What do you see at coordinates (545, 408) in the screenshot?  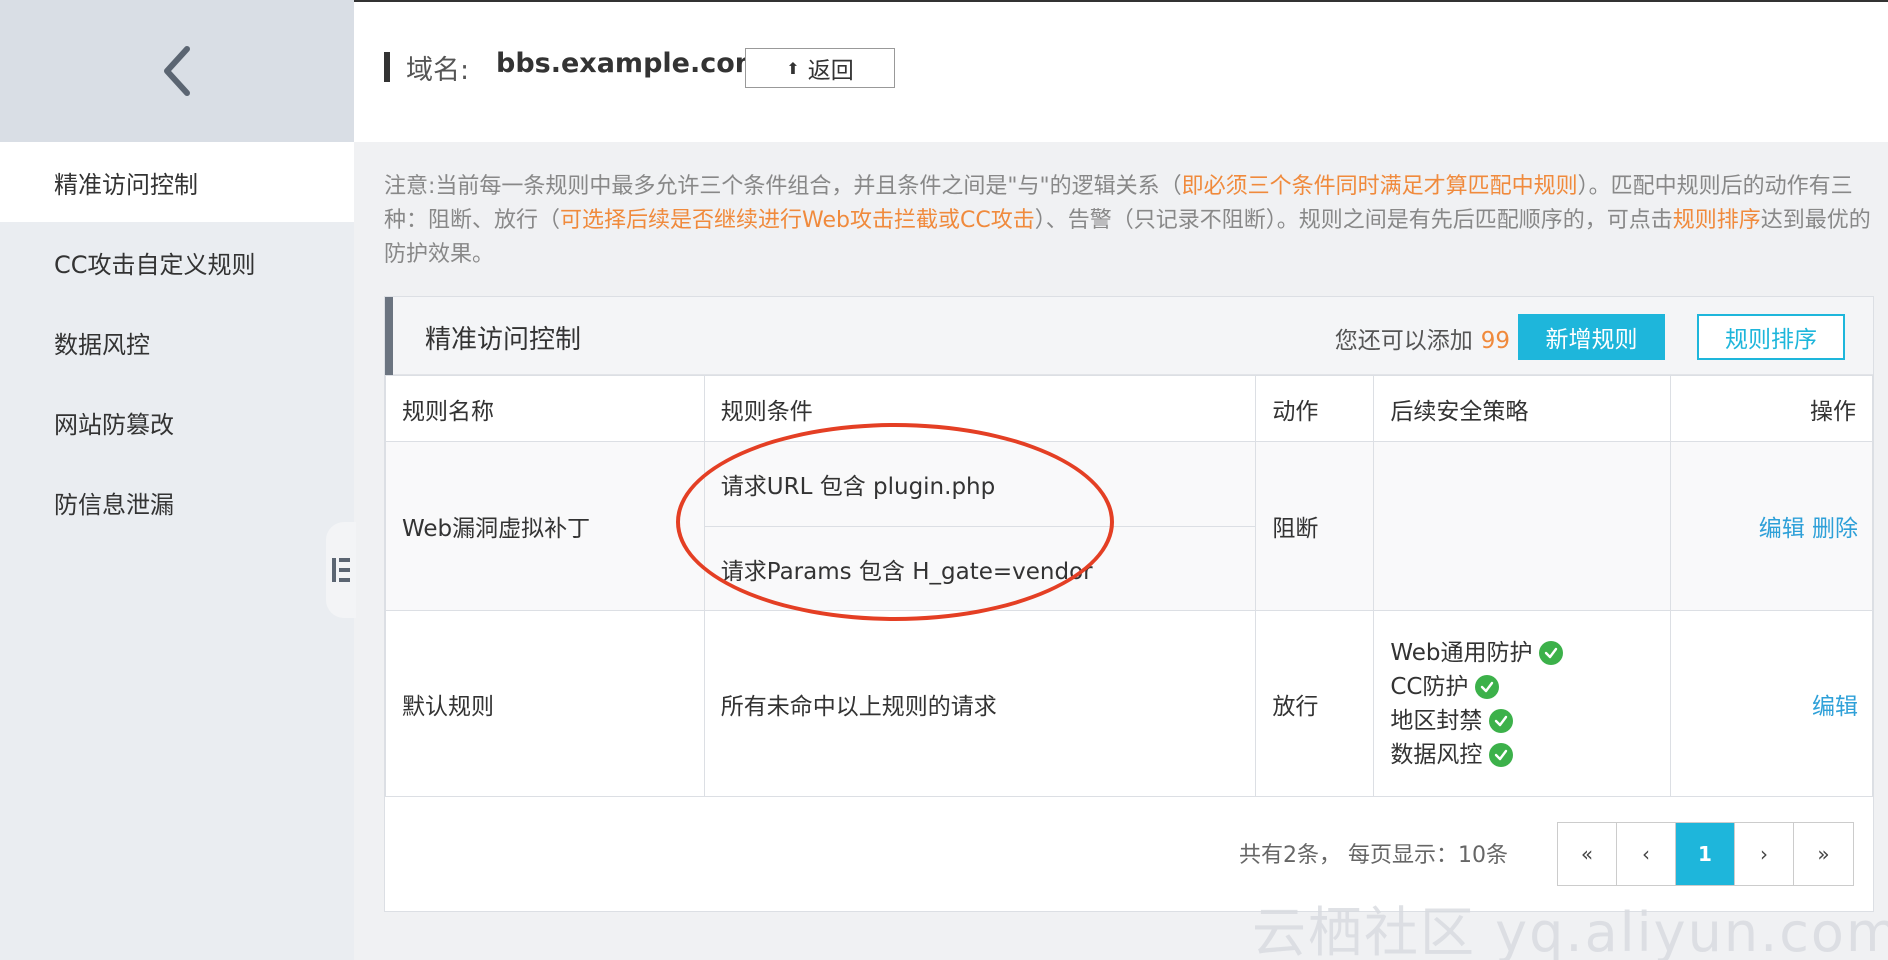 I see `column-header-rule-name: 规则名称` at bounding box center [545, 408].